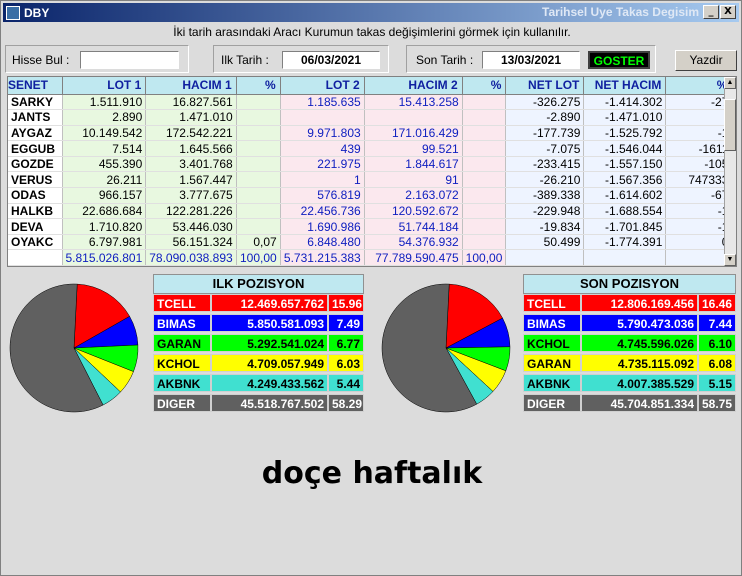 The width and height of the screenshot is (742, 576). I want to click on scroll-thumb, so click(730, 125).